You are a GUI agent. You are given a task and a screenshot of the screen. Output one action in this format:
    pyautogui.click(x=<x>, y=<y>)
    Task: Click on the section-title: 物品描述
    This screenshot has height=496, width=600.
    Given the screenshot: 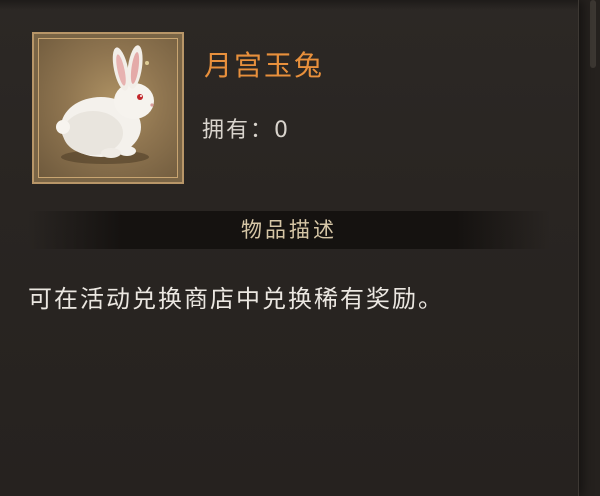 What is the action you would take?
    pyautogui.click(x=289, y=230)
    